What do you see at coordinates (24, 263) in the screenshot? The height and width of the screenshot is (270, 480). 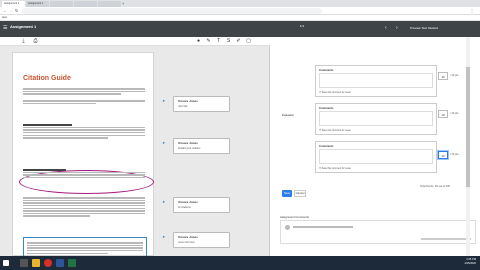 I see `search-icon` at bounding box center [24, 263].